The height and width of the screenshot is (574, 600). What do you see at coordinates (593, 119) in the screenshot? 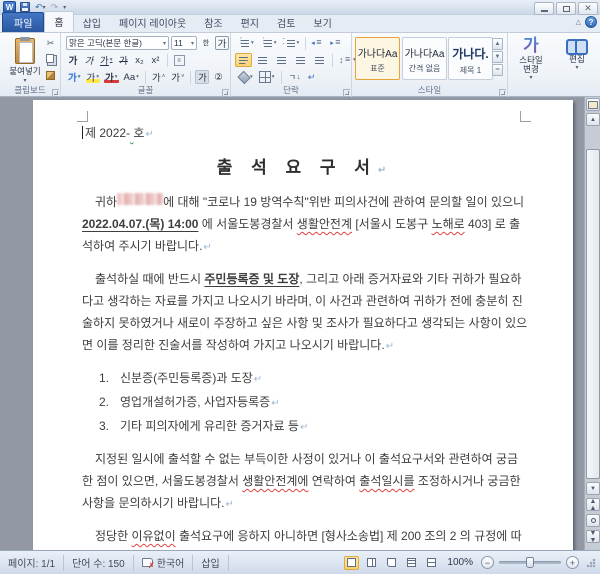
I see `scroll-up-button: ▲` at bounding box center [593, 119].